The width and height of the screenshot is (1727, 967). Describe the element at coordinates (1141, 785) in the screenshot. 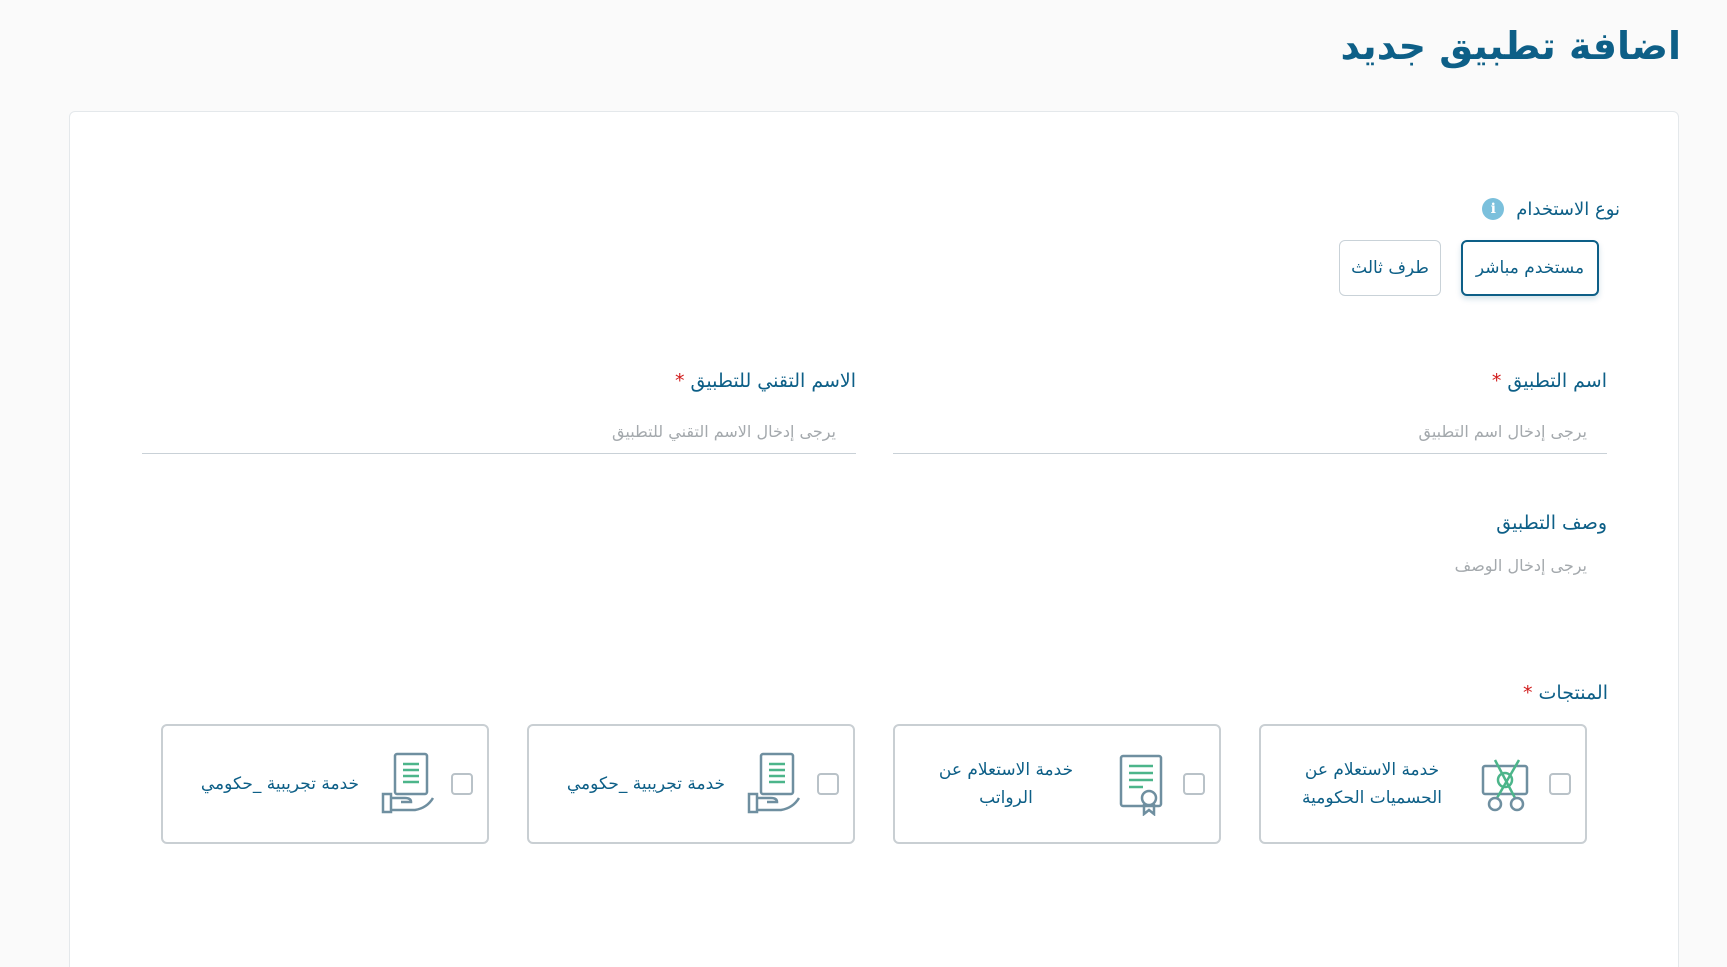

I see `certificate-icon` at that location.